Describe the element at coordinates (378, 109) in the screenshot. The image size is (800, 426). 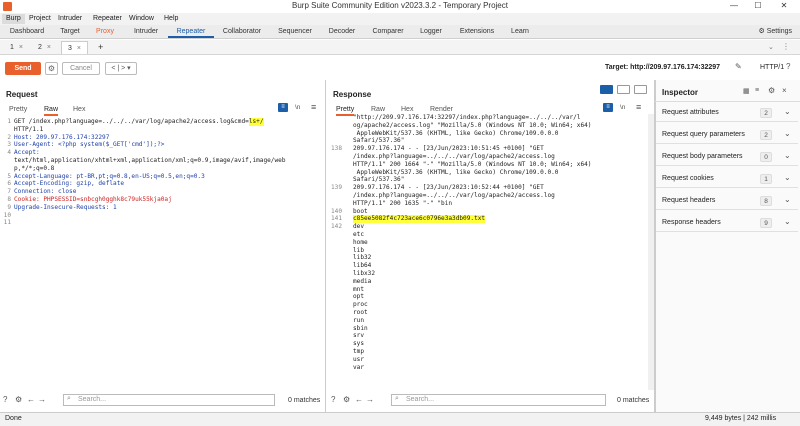
I see `response-tab-raw: Raw` at that location.